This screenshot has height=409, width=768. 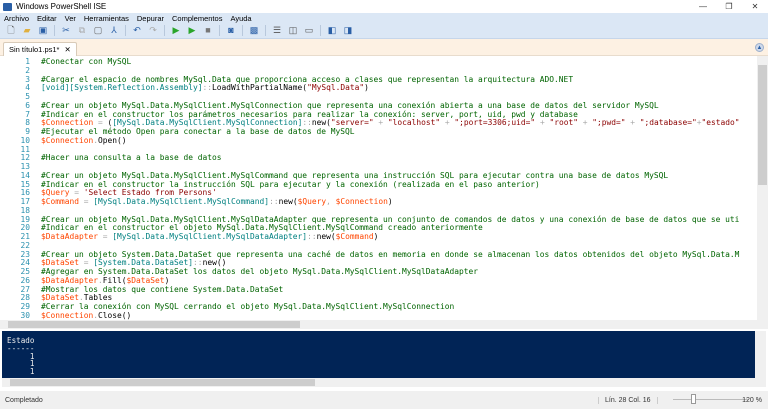 I want to click on clear-console-icon: ⅄, so click(x=114, y=31).